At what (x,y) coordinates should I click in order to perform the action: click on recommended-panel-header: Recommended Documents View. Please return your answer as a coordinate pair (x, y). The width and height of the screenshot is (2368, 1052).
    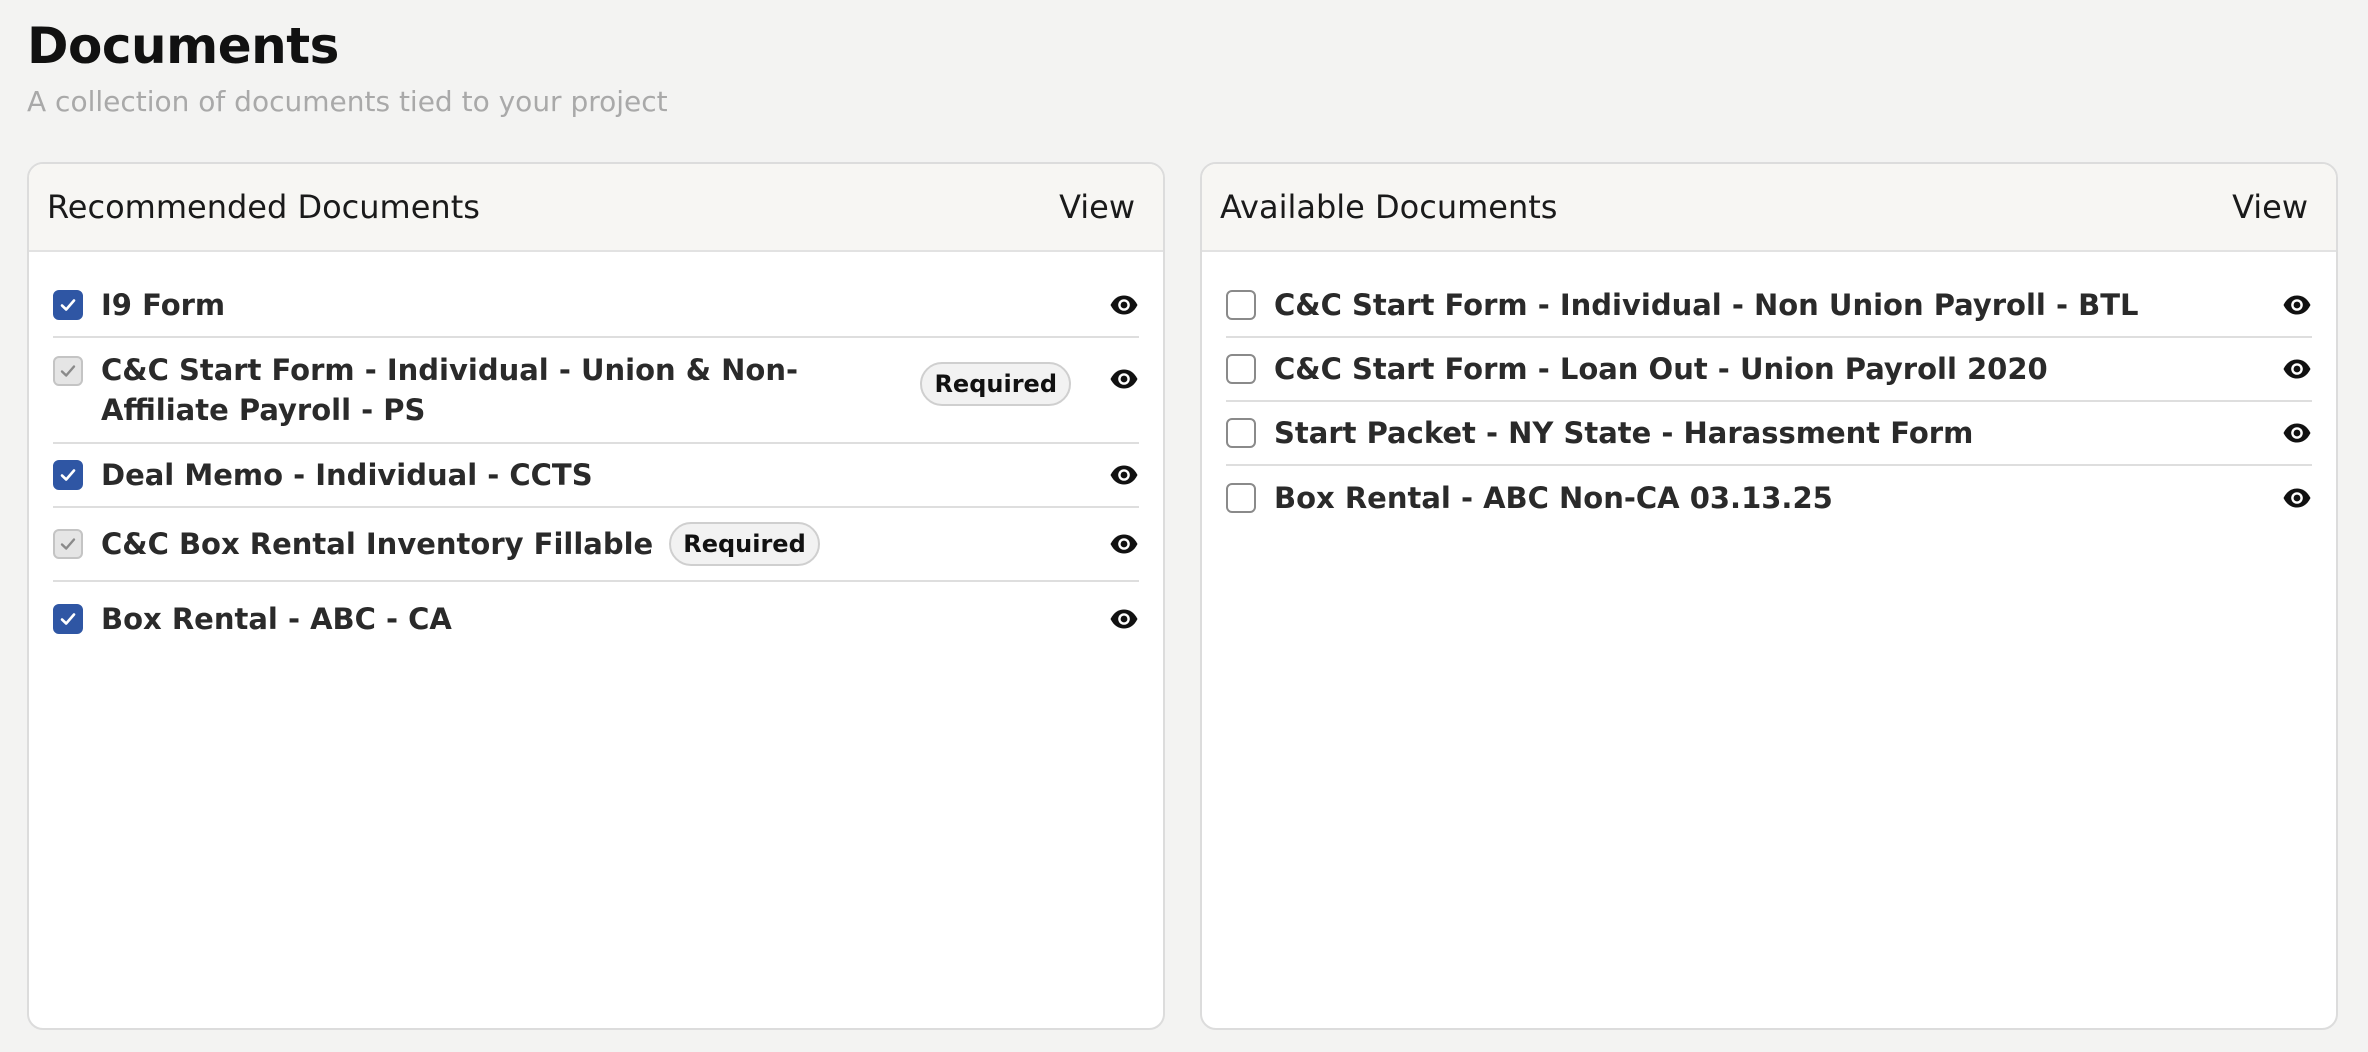
    Looking at the image, I should click on (596, 208).